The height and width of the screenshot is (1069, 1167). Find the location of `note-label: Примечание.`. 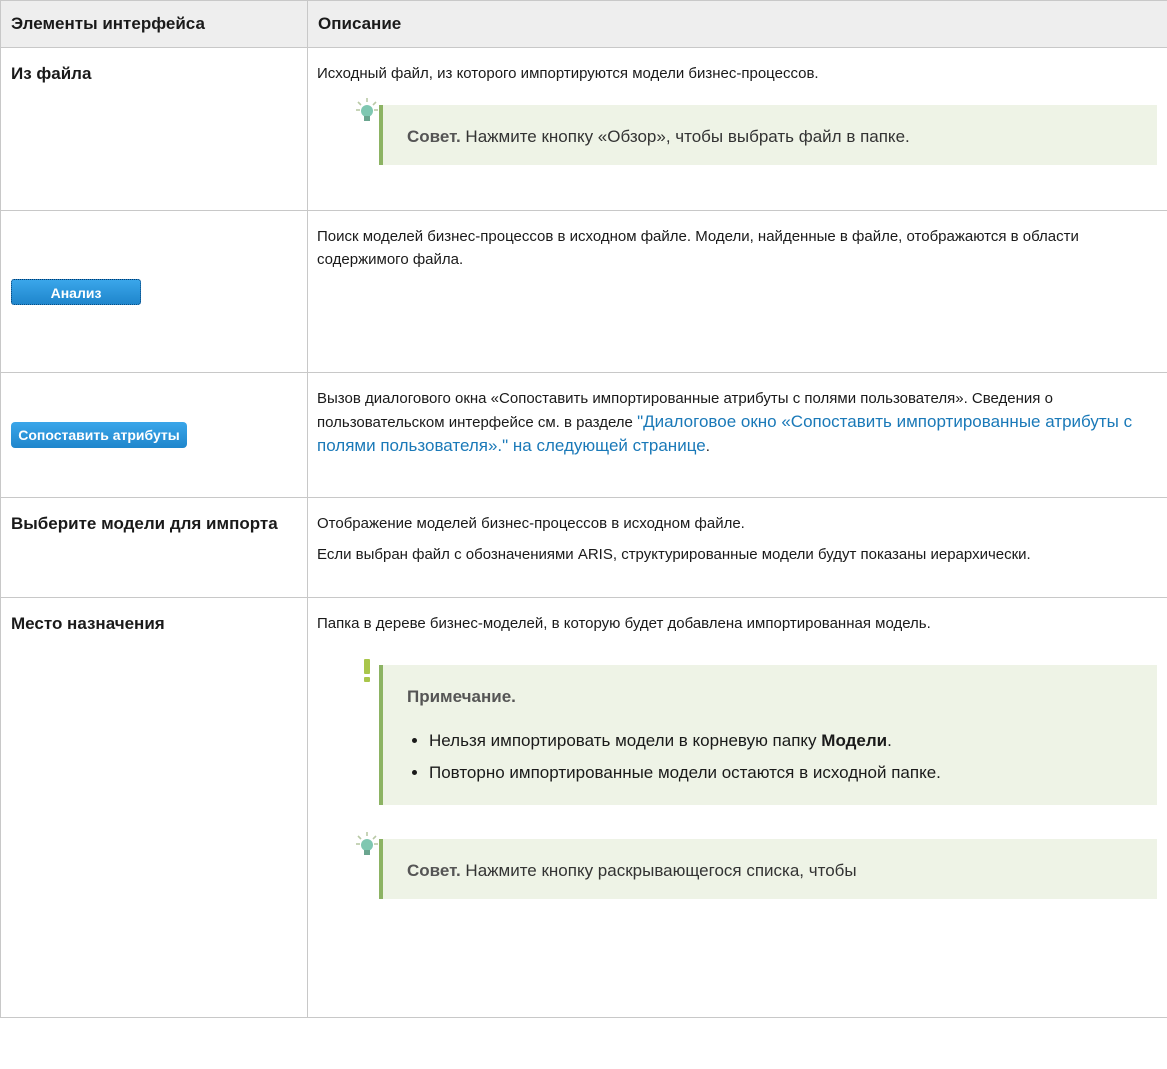

note-label: Примечание. is located at coordinates (461, 696).